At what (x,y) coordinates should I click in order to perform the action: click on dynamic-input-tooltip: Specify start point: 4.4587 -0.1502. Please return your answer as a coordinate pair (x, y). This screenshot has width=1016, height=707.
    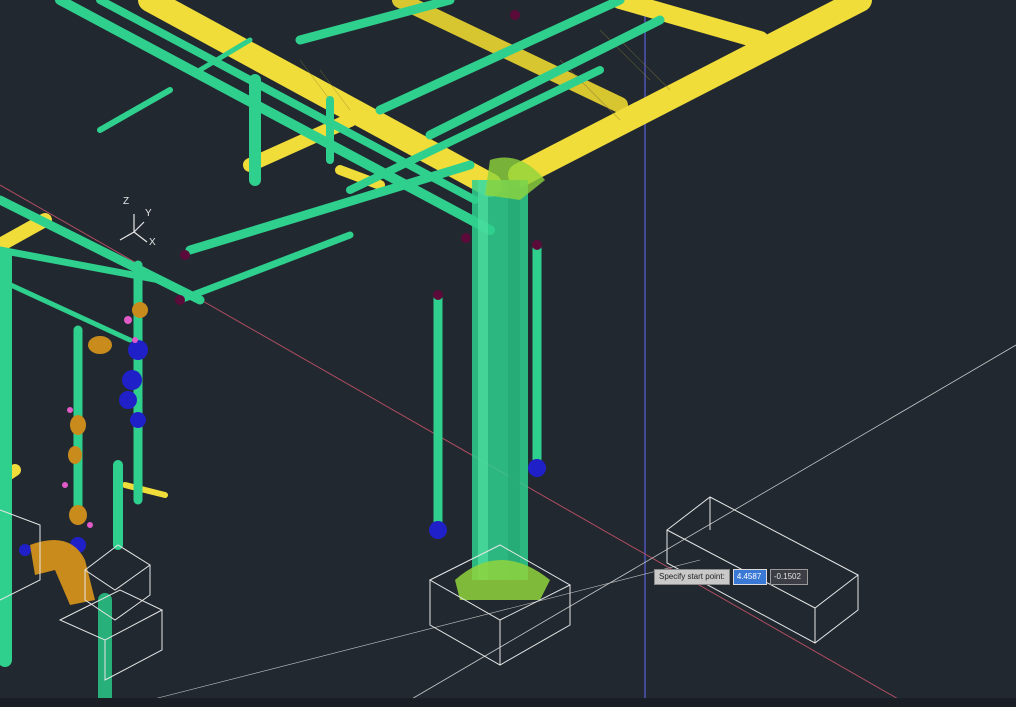
    Looking at the image, I should click on (731, 577).